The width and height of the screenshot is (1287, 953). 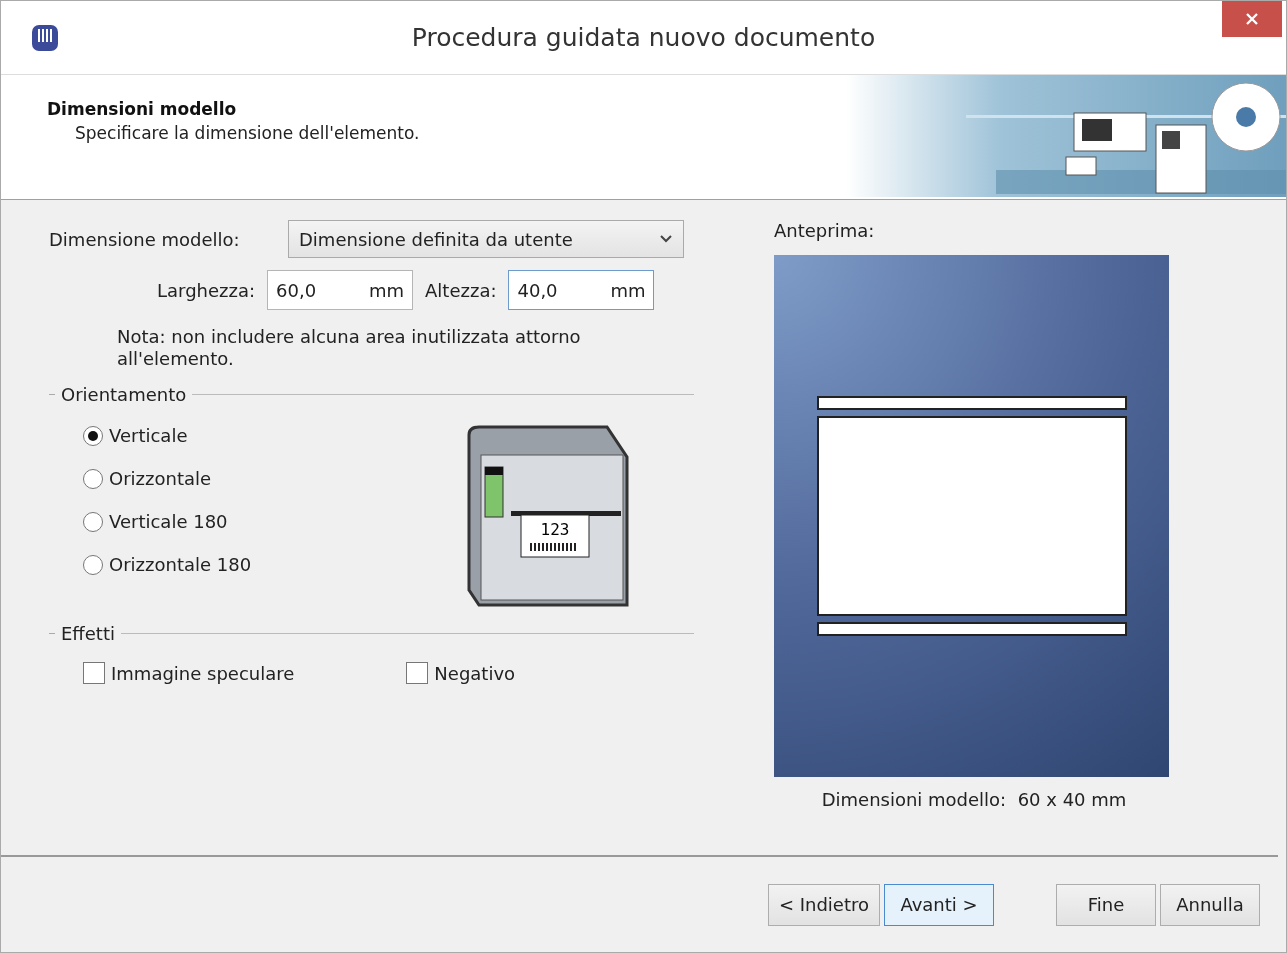 What do you see at coordinates (643, 37) in the screenshot?
I see `window-title: Procedura guidata nuovo documento` at bounding box center [643, 37].